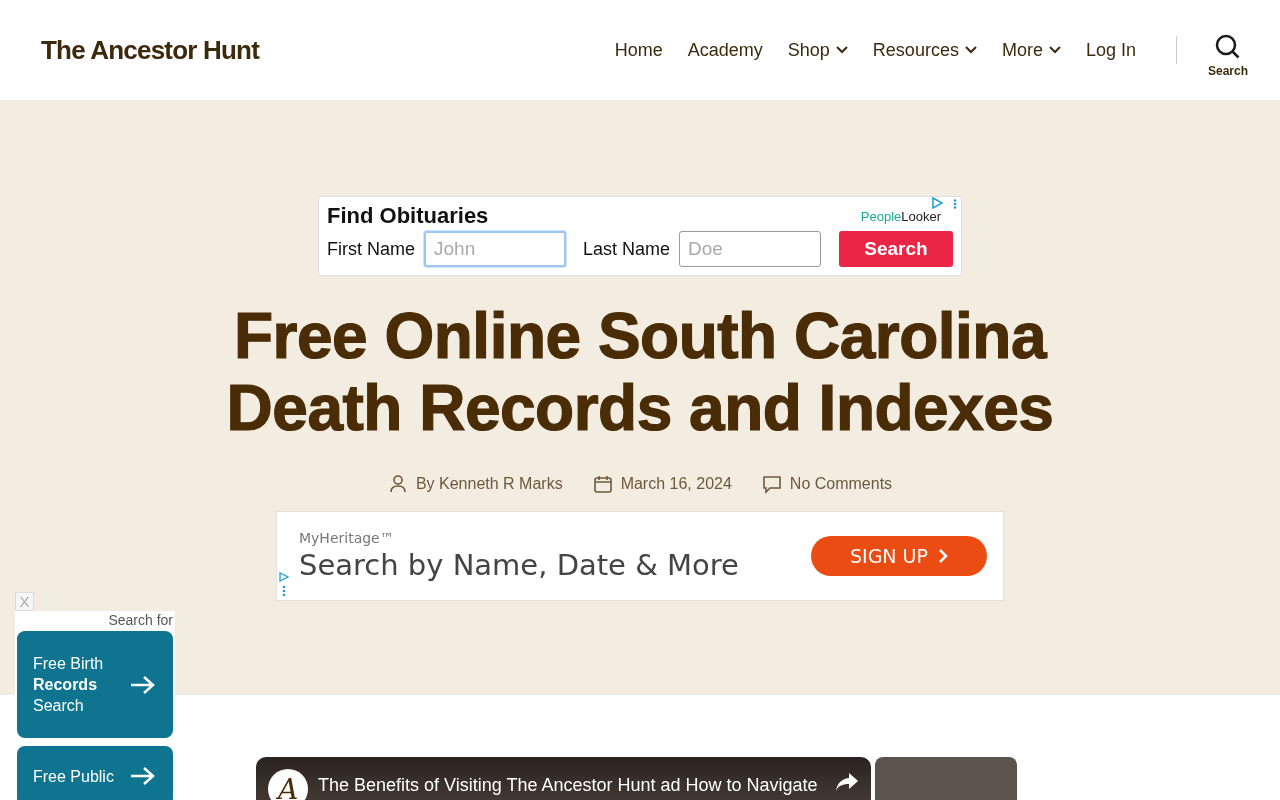 Image resolution: width=1280 pixels, height=800 pixels. What do you see at coordinates (955, 204) in the screenshot?
I see `more-icon` at bounding box center [955, 204].